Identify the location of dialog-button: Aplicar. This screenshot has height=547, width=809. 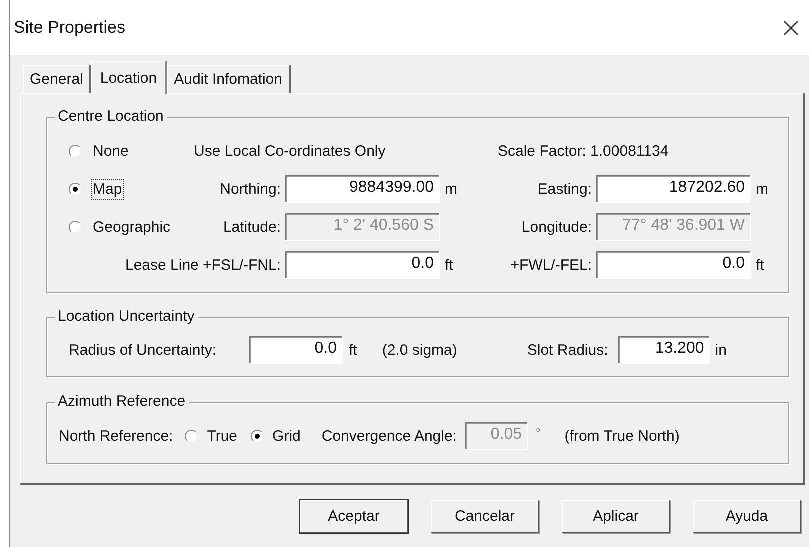
(616, 516).